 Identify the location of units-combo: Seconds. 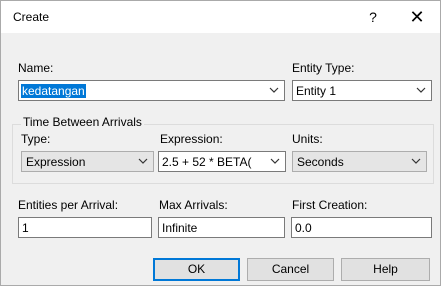
(359, 161).